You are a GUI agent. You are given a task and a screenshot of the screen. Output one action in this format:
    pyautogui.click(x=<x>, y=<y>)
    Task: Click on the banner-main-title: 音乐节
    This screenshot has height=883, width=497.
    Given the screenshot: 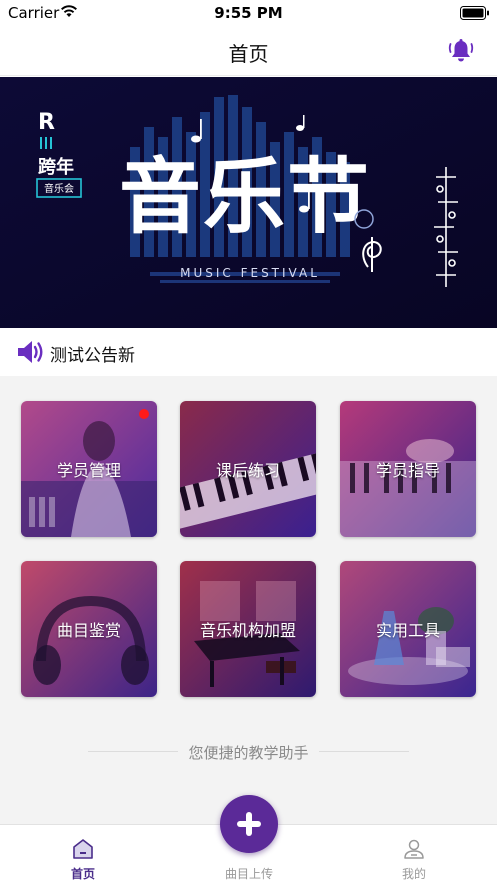 What is the action you would take?
    pyautogui.click(x=245, y=197)
    